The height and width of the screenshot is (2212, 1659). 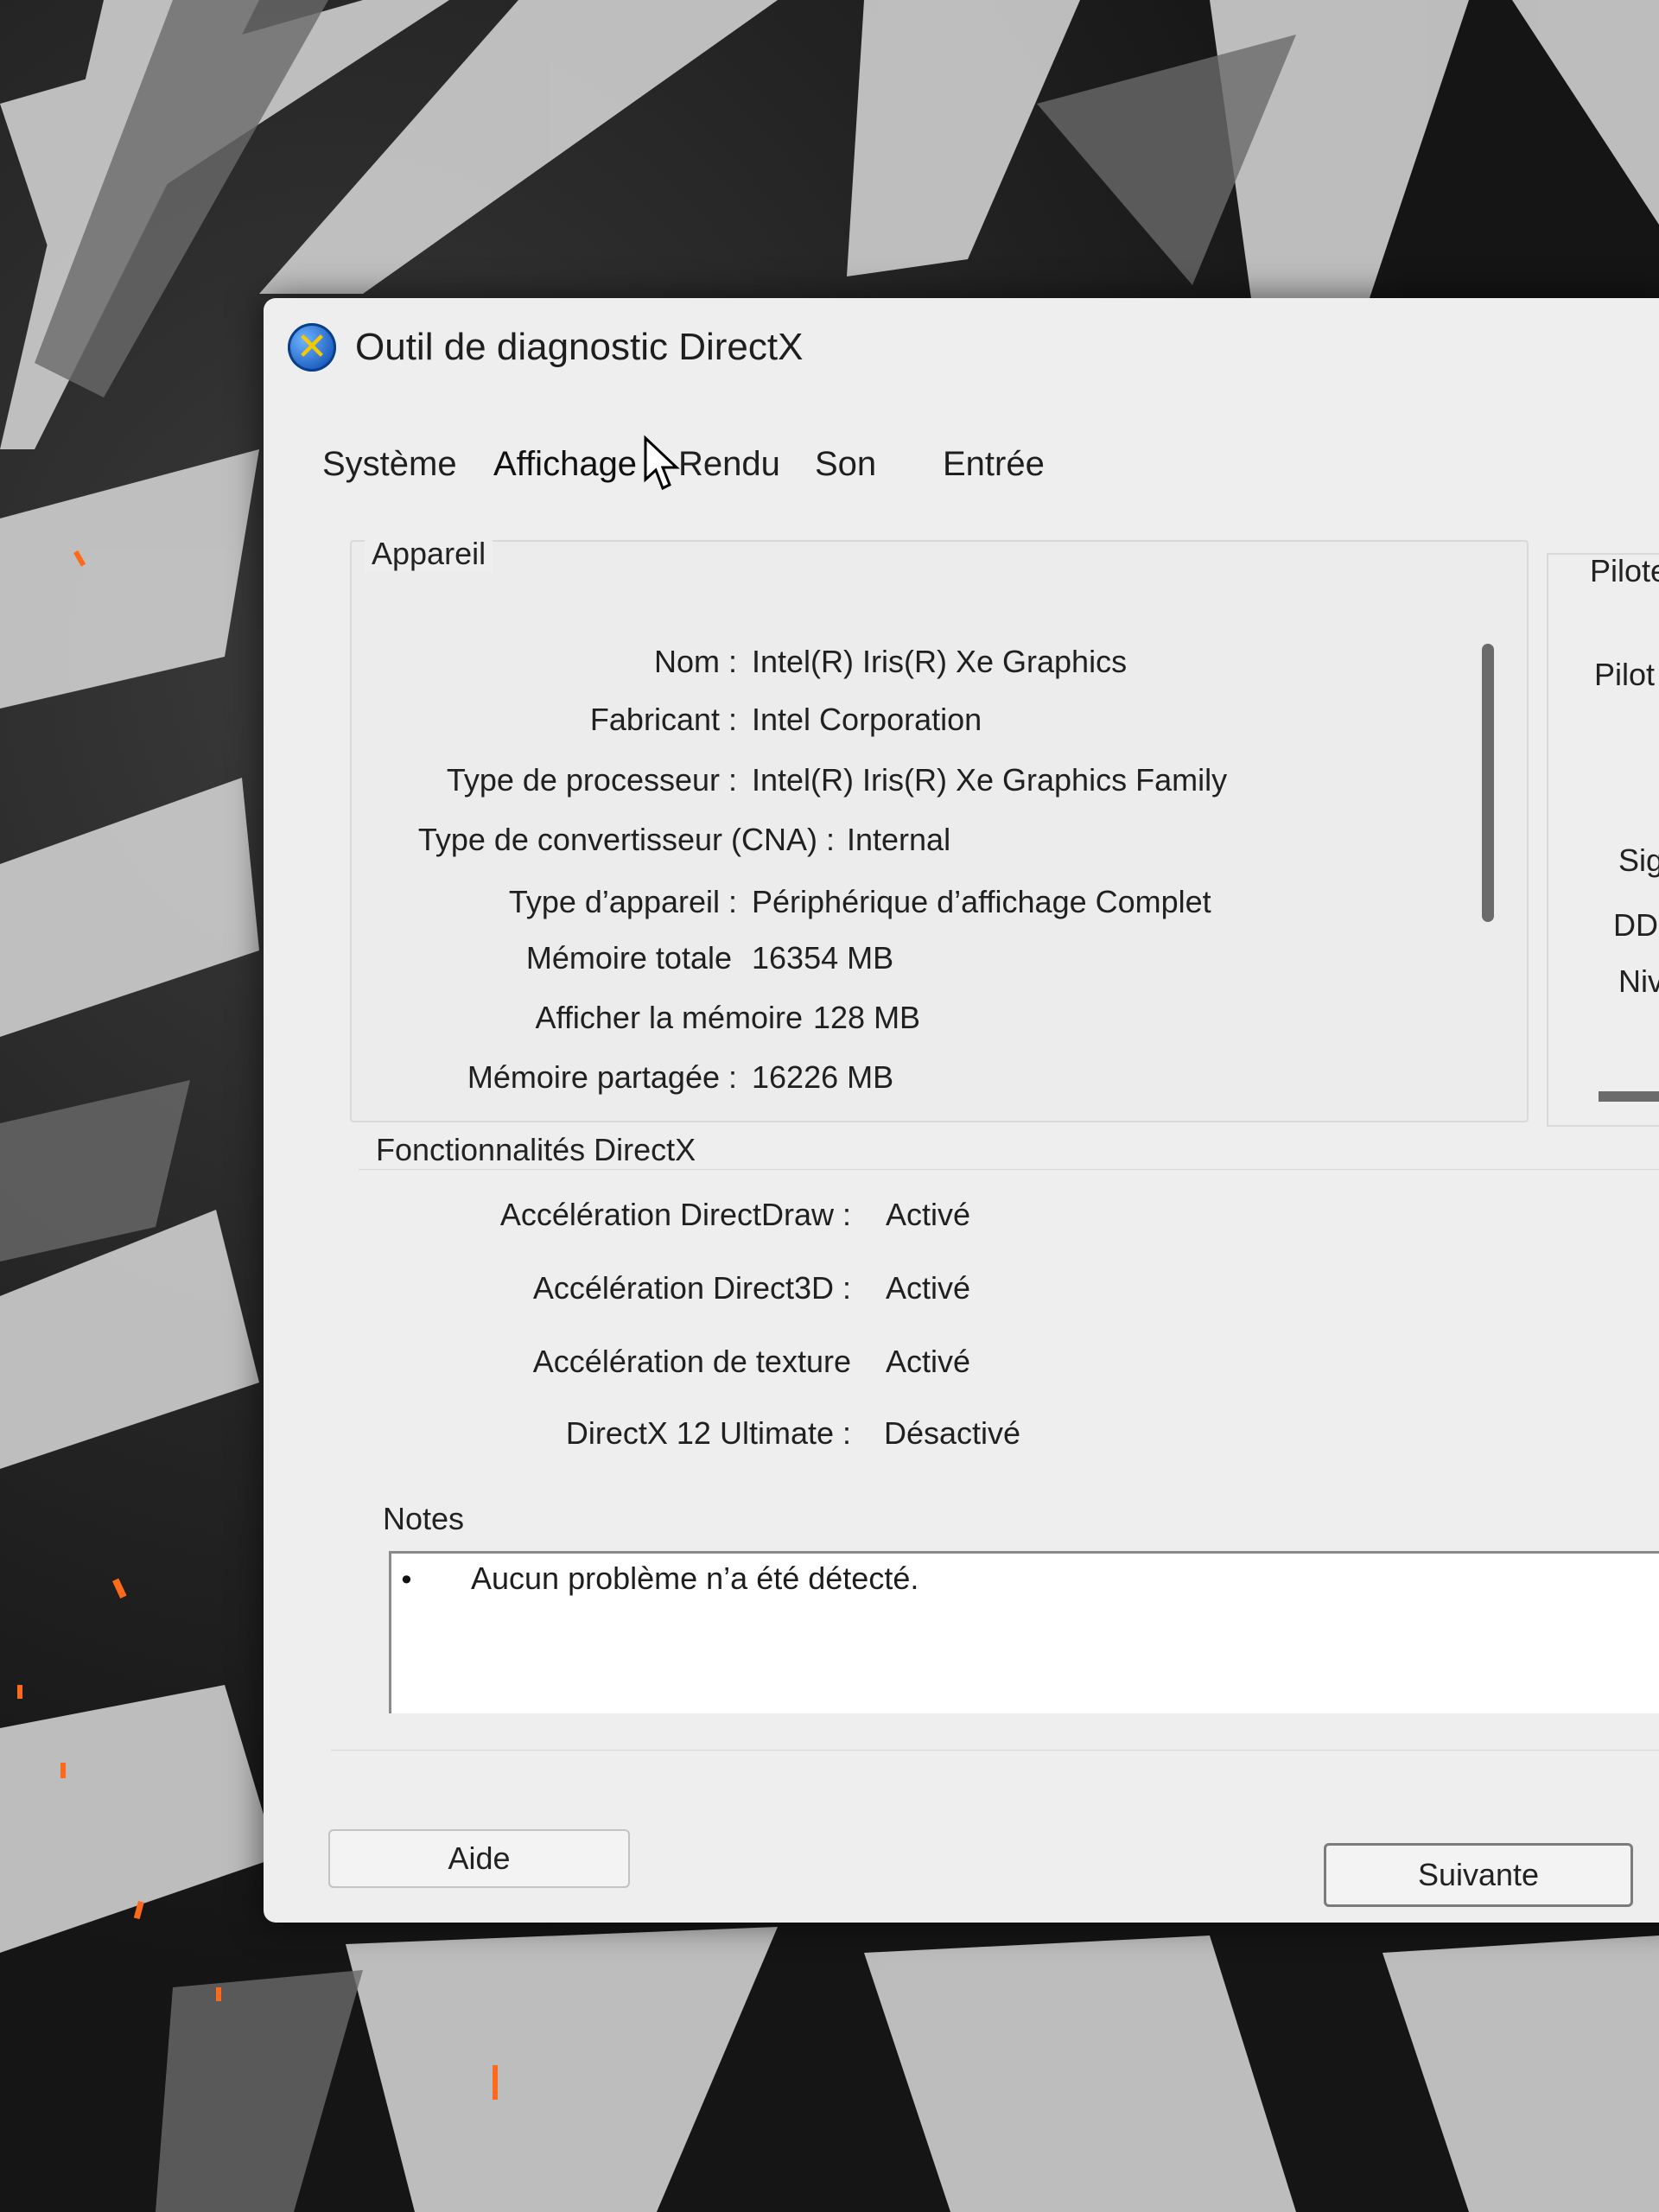 What do you see at coordinates (579, 347) in the screenshot?
I see `window-title: Outil de diagnostic DirectX` at bounding box center [579, 347].